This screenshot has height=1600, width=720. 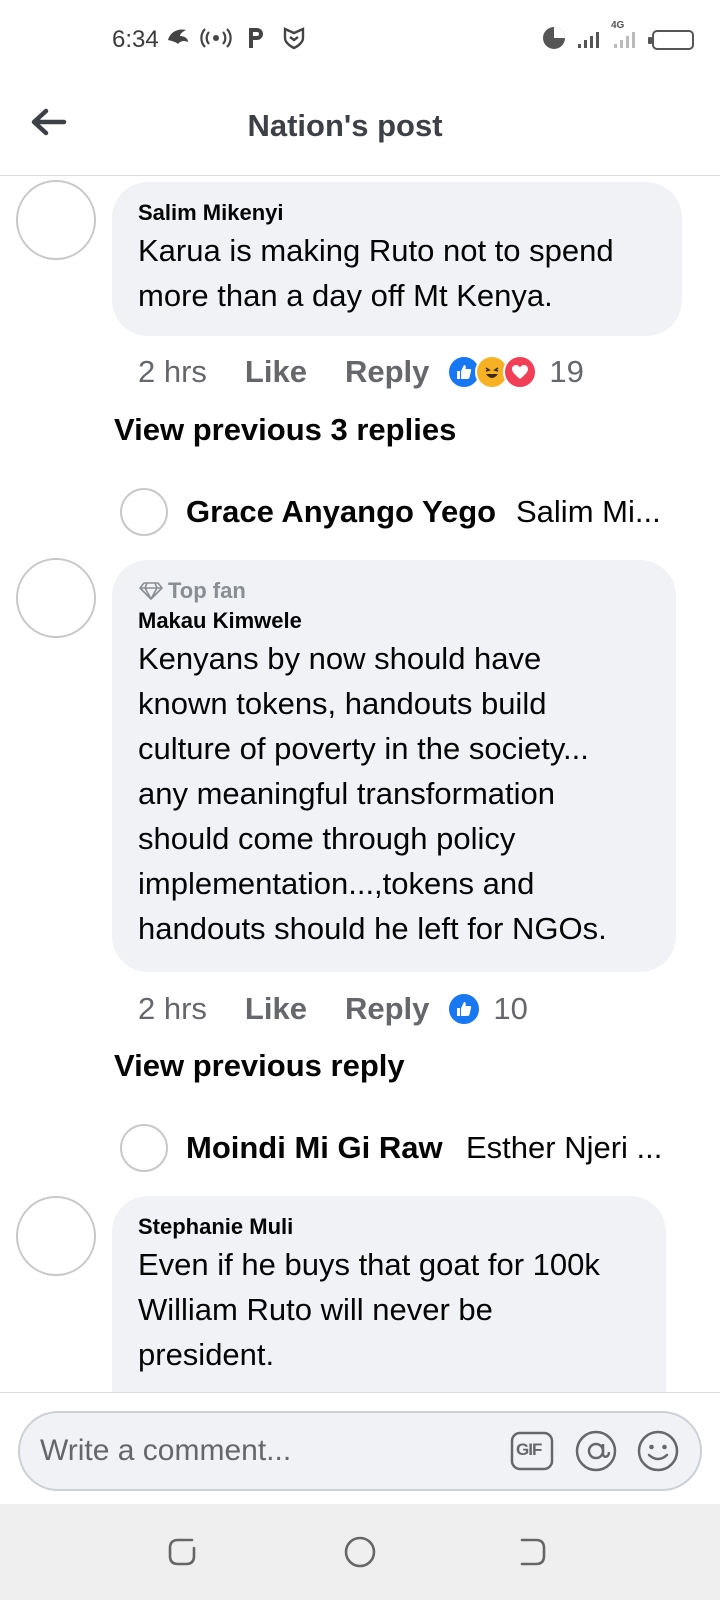 What do you see at coordinates (554, 38) in the screenshot?
I see `data-saver-icon` at bounding box center [554, 38].